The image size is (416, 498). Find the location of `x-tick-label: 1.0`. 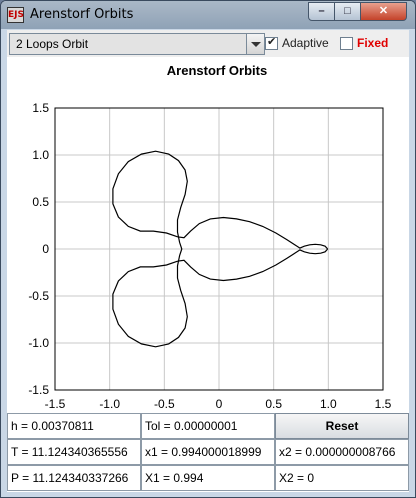

x-tick-label: 1.0 is located at coordinates (328, 404).